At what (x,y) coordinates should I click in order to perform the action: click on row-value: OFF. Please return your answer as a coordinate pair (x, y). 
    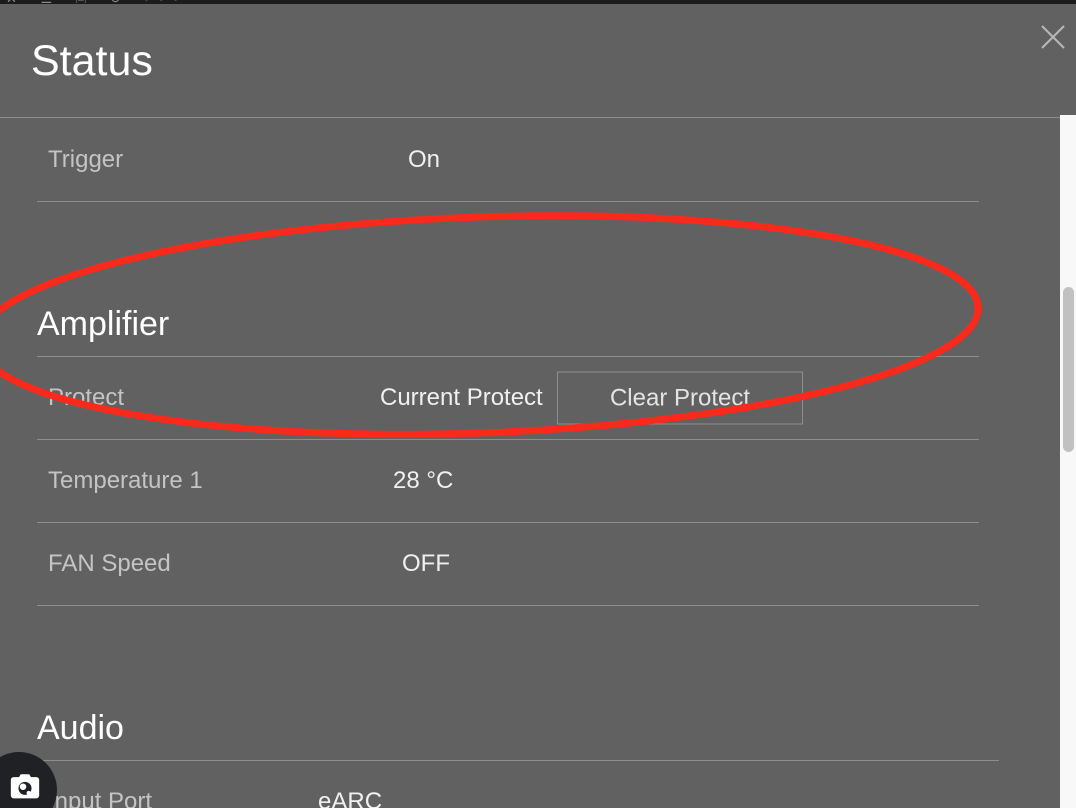
    Looking at the image, I should click on (426, 563).